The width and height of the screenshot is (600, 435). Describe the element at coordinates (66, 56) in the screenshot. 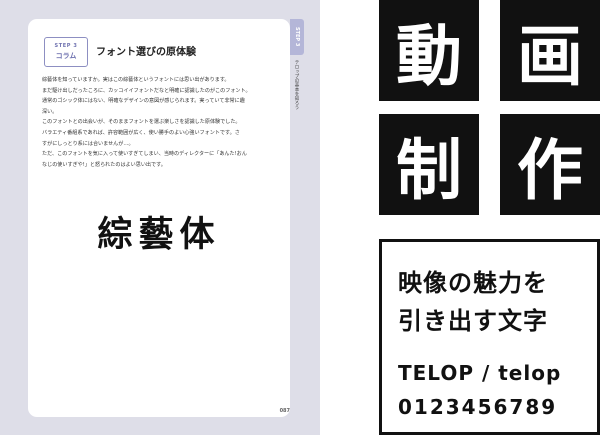

I see `column-label: コラム` at that location.